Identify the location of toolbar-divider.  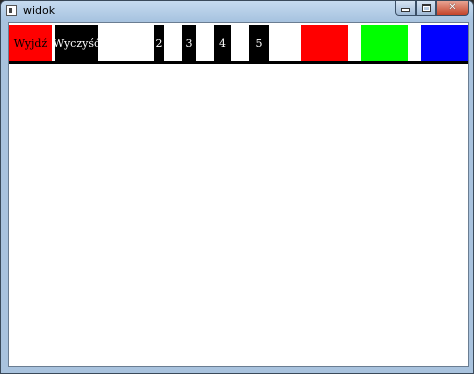
(238, 62).